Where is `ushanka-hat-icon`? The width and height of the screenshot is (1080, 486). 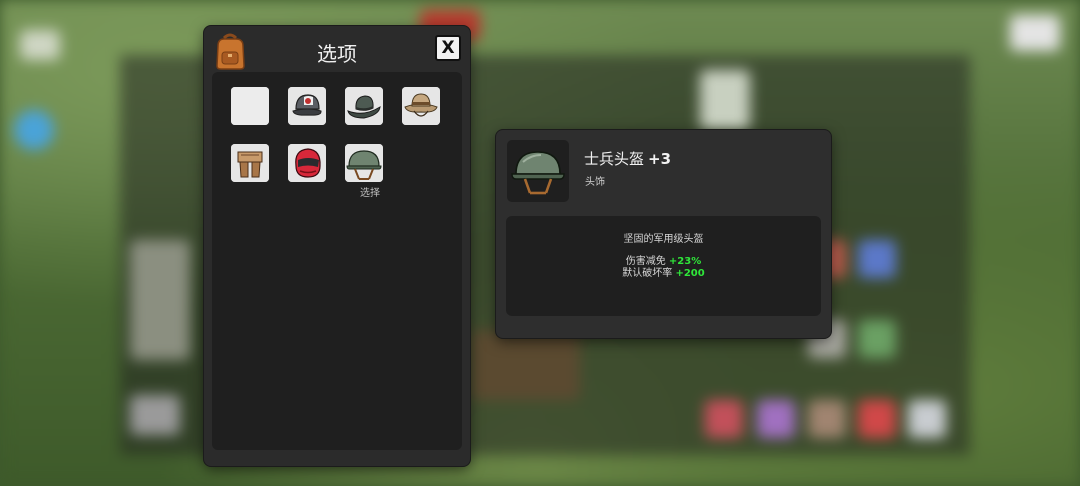 ushanka-hat-icon is located at coordinates (250, 163).